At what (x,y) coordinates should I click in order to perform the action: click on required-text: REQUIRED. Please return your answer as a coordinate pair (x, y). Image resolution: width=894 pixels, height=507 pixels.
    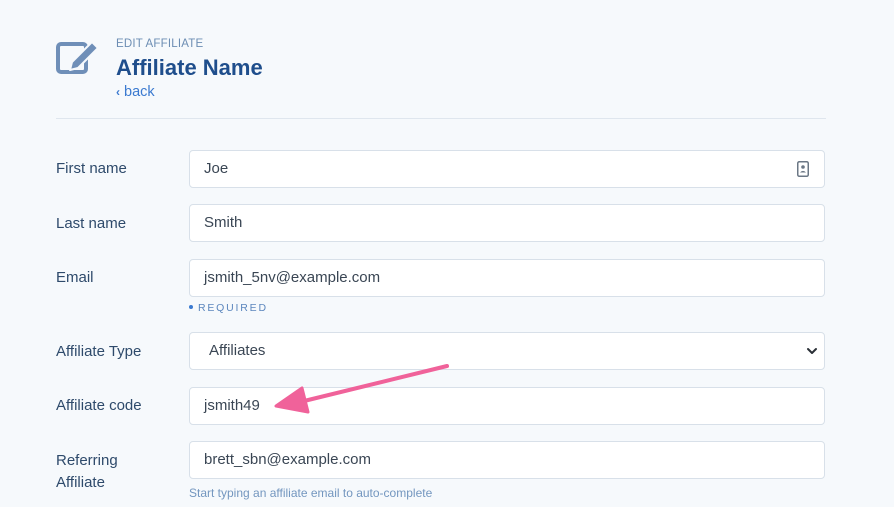
    Looking at the image, I should click on (233, 308).